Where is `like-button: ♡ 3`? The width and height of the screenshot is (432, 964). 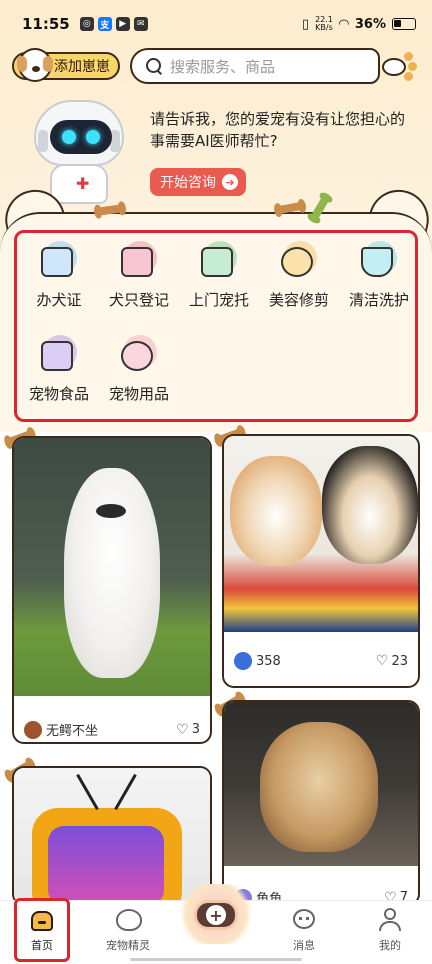 like-button: ♡ 3 is located at coordinates (188, 730).